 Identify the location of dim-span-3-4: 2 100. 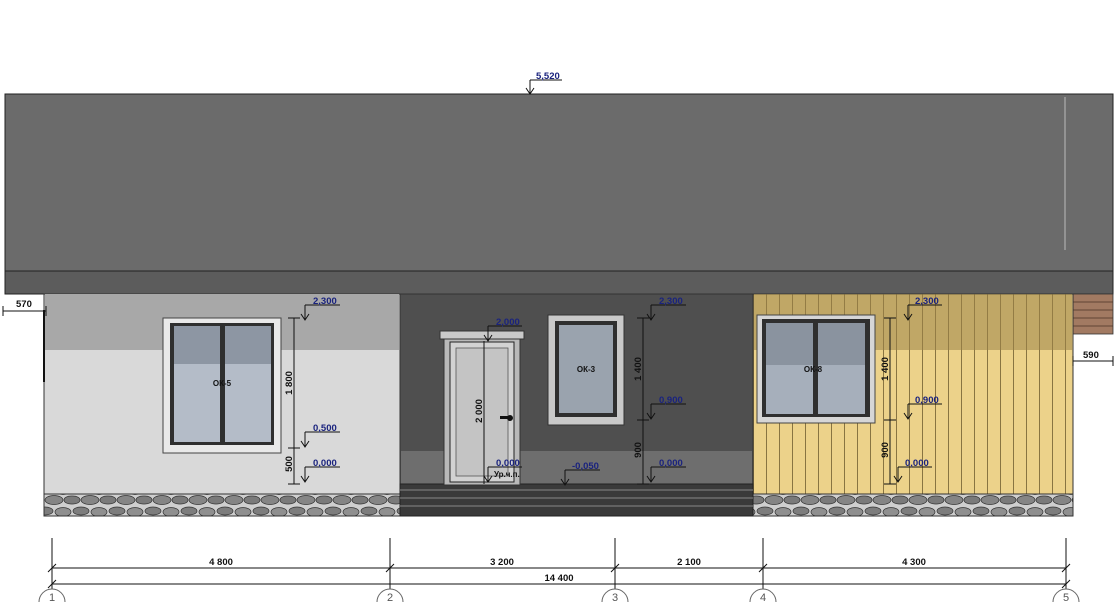
(689, 562).